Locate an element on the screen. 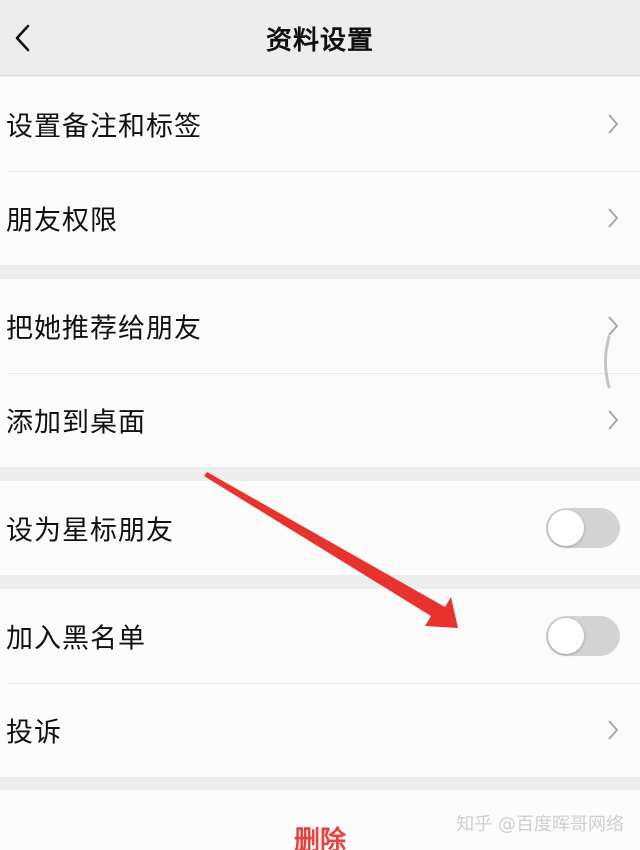 This screenshot has width=640, height=850. page-title: 资料设置 is located at coordinates (319, 41).